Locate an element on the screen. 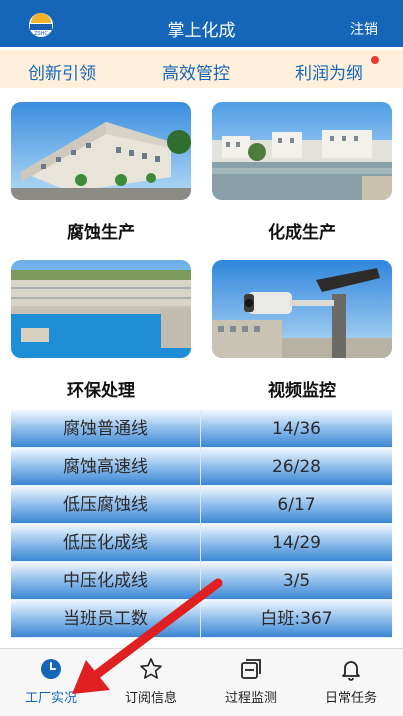 The width and height of the screenshot is (403, 716). tile-label-formation: 化成生产 is located at coordinates (302, 233).